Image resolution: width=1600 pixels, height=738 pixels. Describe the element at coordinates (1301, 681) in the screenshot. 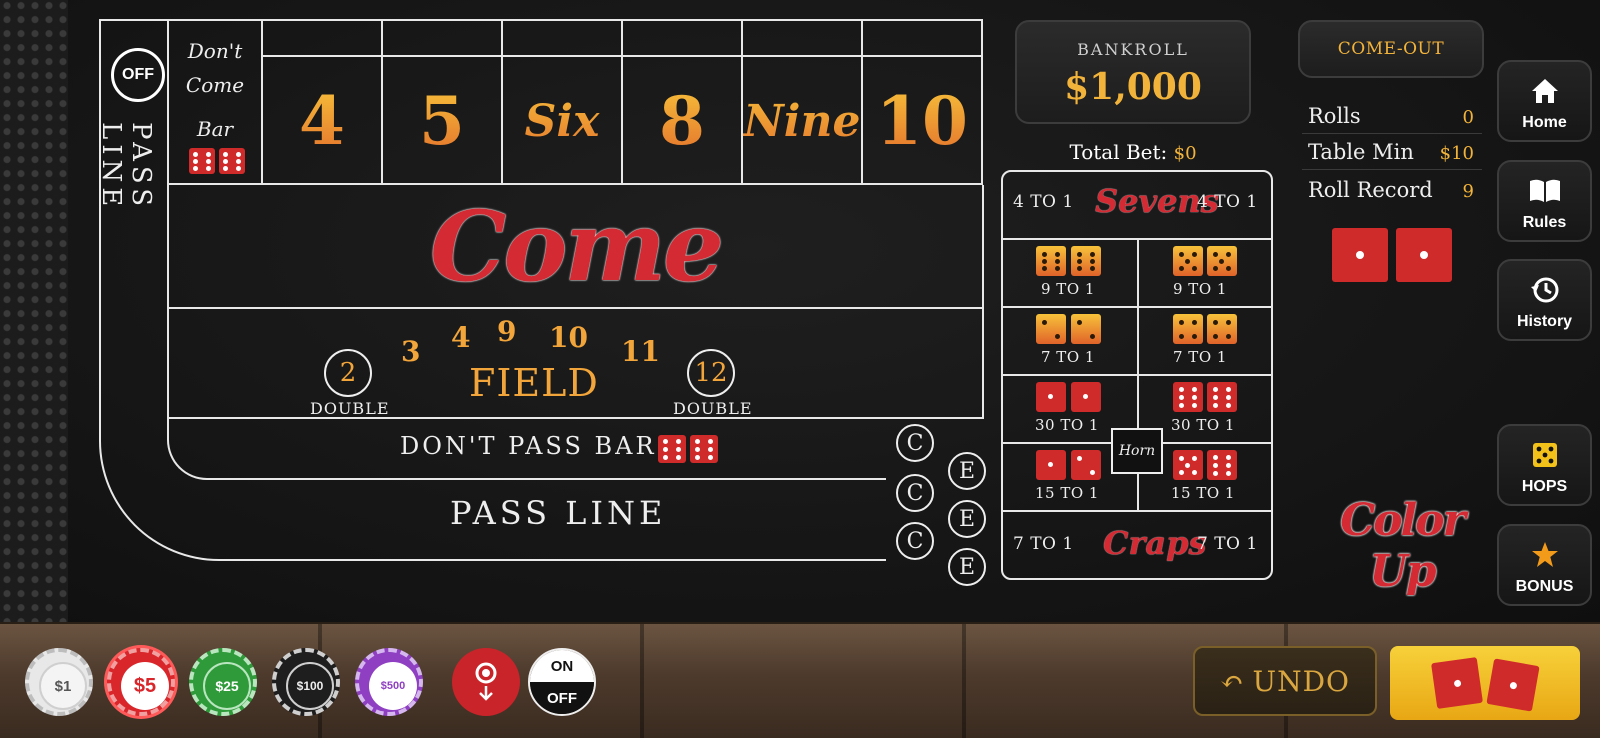

I see `undo-label: UNDO` at that location.